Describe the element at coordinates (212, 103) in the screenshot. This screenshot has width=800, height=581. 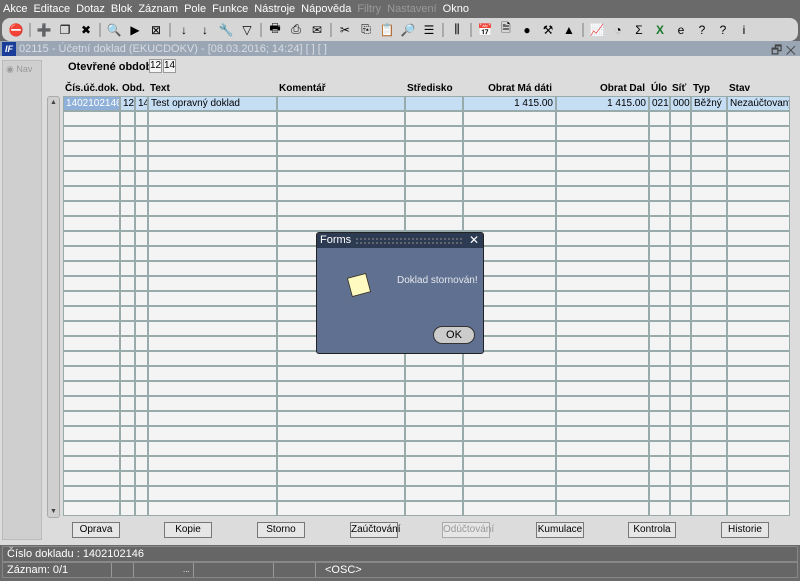
I see `grid-cell: Test opravný doklad` at that location.